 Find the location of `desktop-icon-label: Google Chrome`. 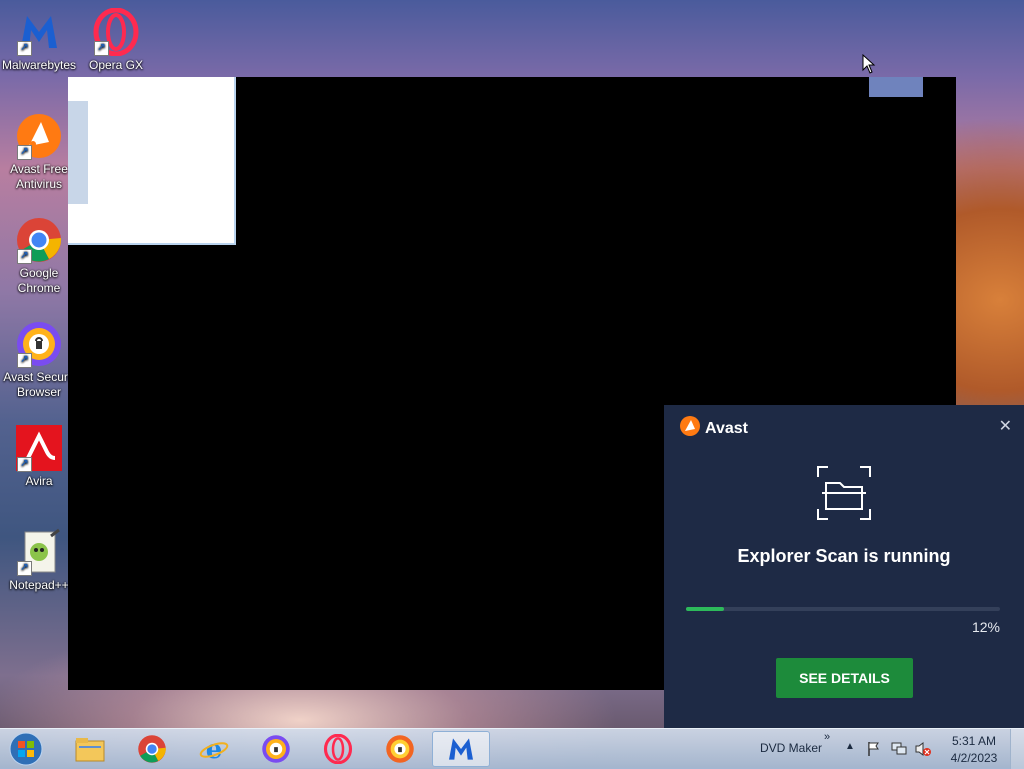

desktop-icon-label: Google Chrome is located at coordinates (39, 280).